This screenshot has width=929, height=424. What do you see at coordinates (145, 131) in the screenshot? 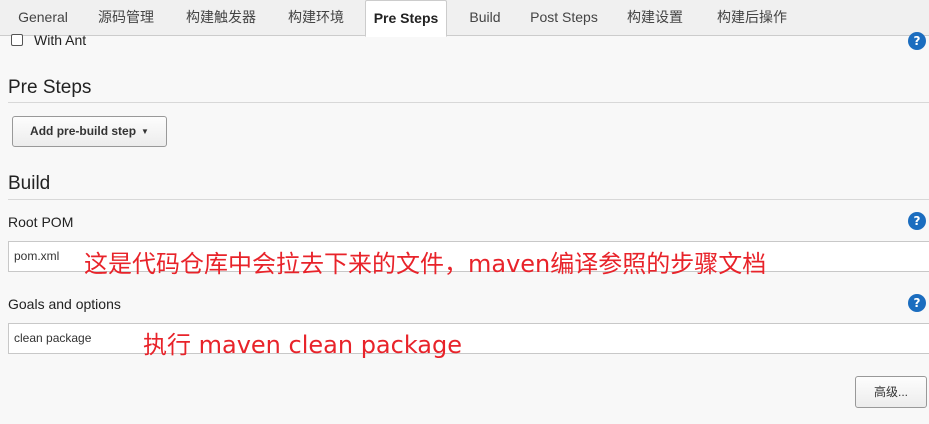
I see `caret-down-icon: ▼` at bounding box center [145, 131].